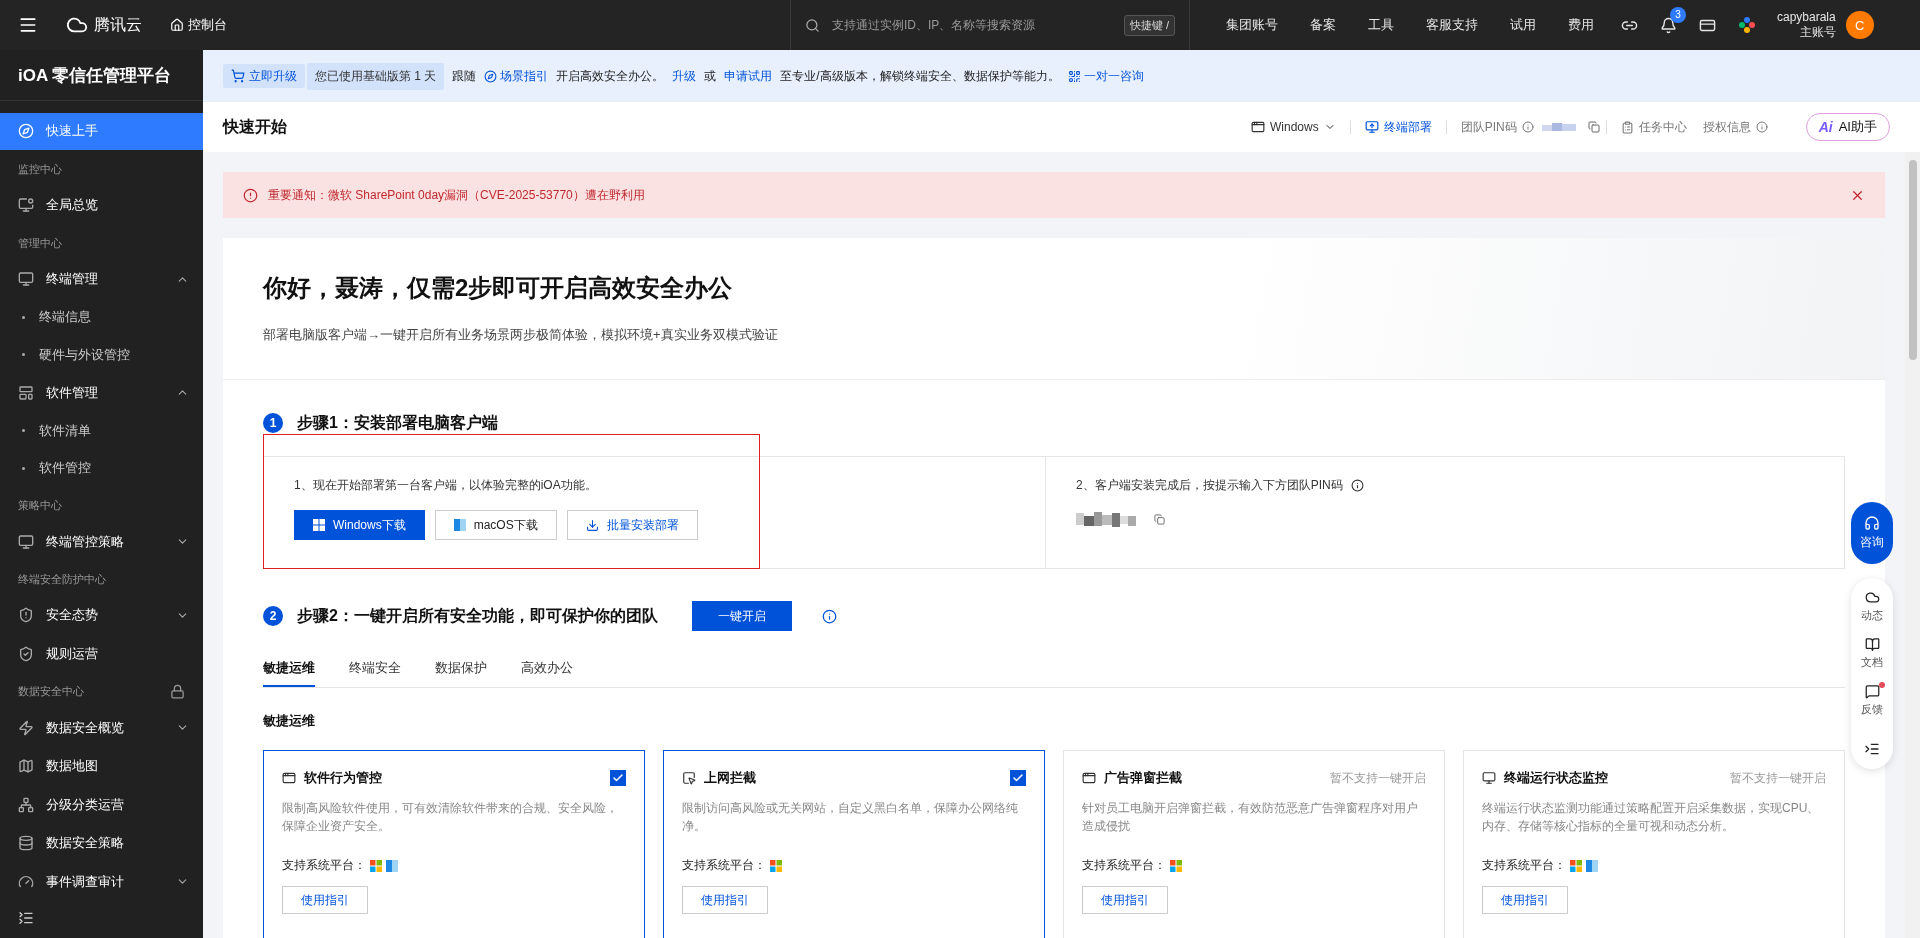 Image resolution: width=1920 pixels, height=938 pixels. What do you see at coordinates (689, 778) in the screenshot?
I see `pointer-icon` at bounding box center [689, 778].